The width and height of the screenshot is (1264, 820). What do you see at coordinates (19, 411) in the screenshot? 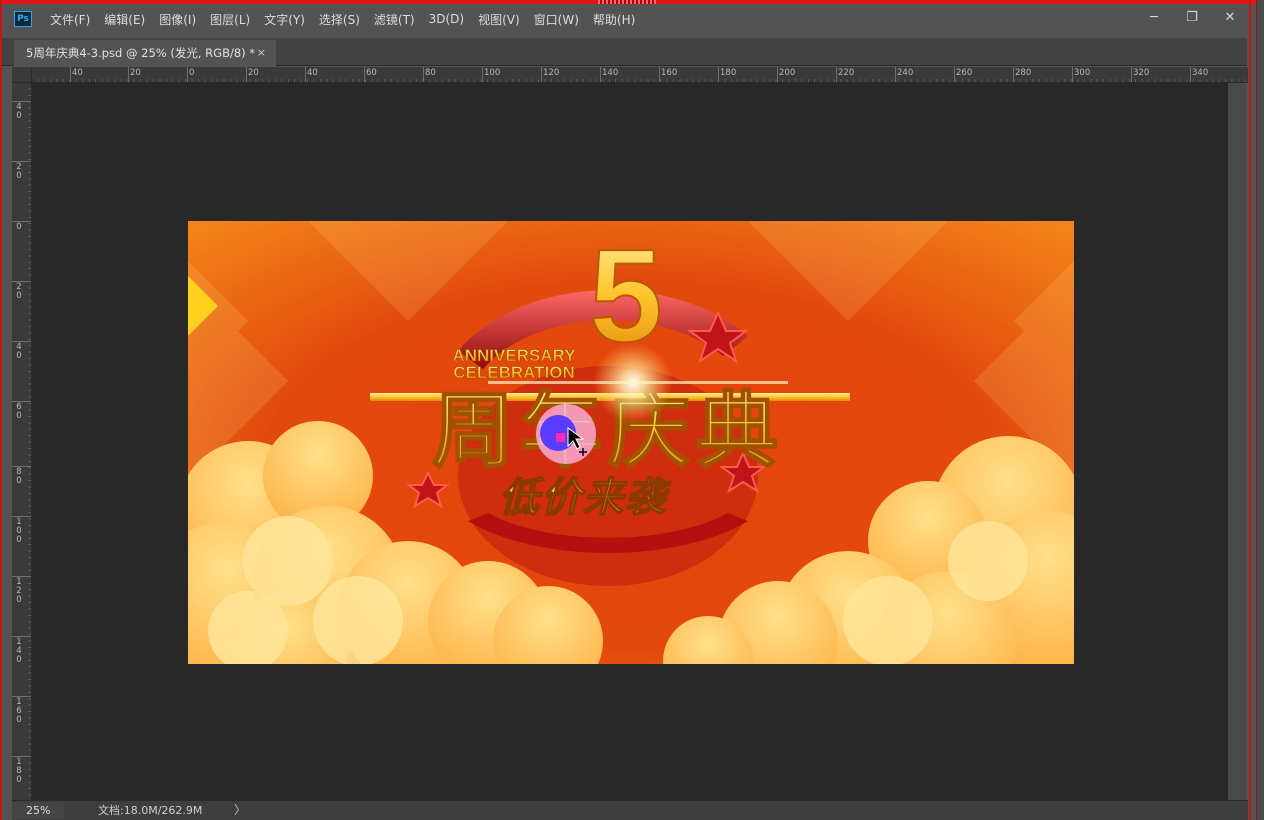
I see `ruler-v-label: 60` at bounding box center [19, 411].